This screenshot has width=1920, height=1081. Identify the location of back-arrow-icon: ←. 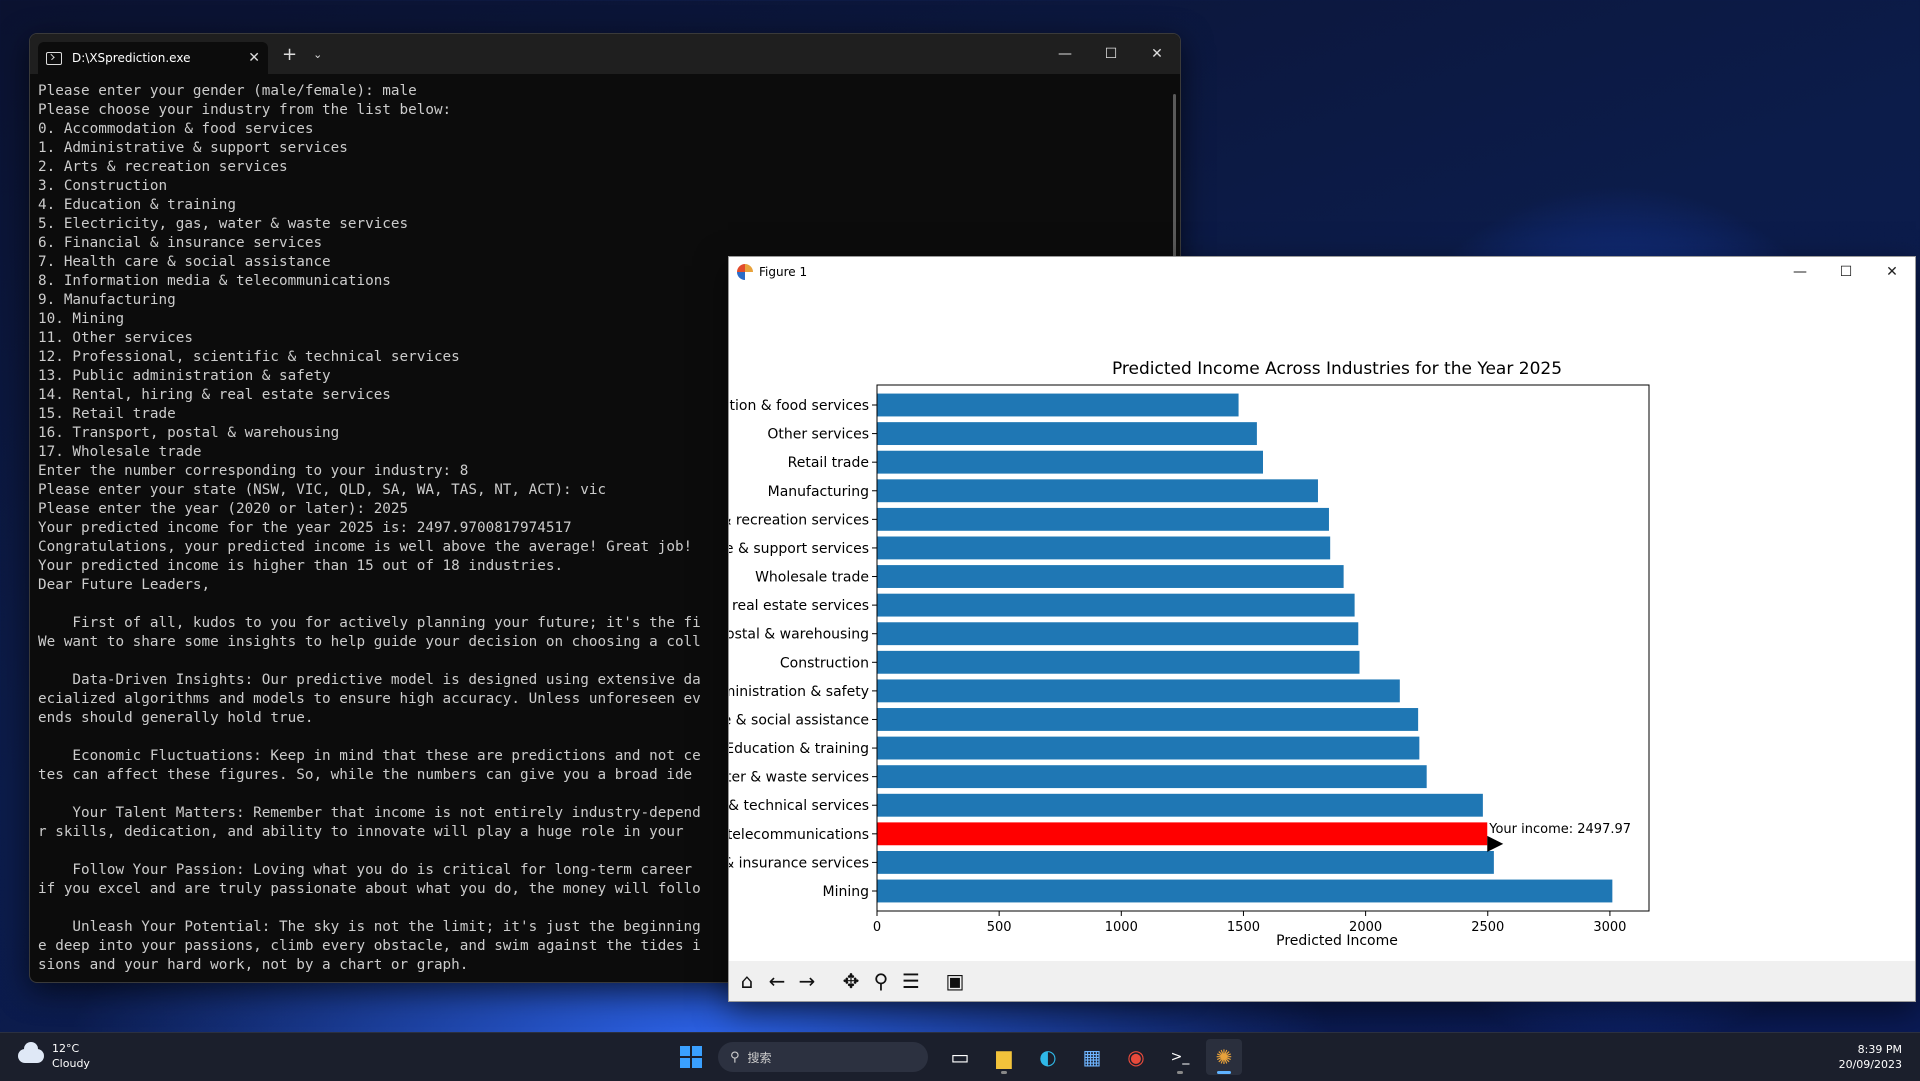
(777, 981).